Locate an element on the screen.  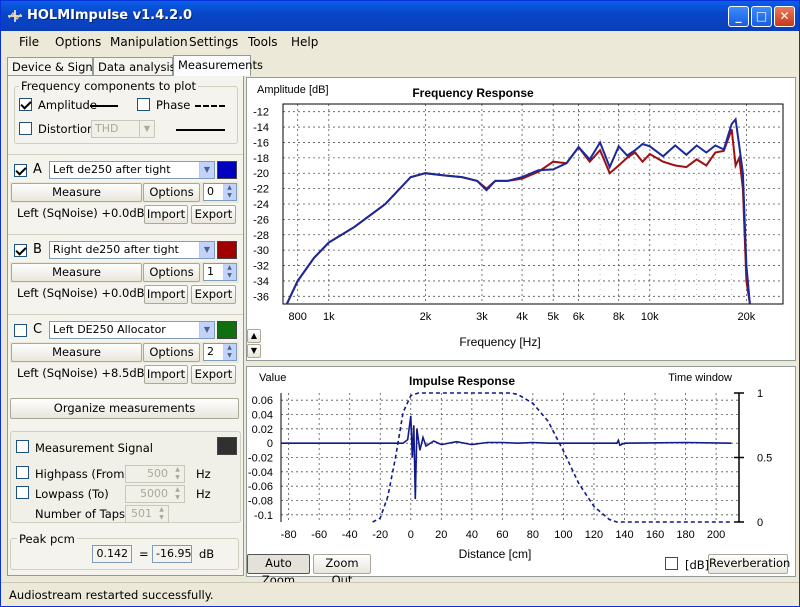
imp-xtick-label: -40 is located at coordinates (350, 535).